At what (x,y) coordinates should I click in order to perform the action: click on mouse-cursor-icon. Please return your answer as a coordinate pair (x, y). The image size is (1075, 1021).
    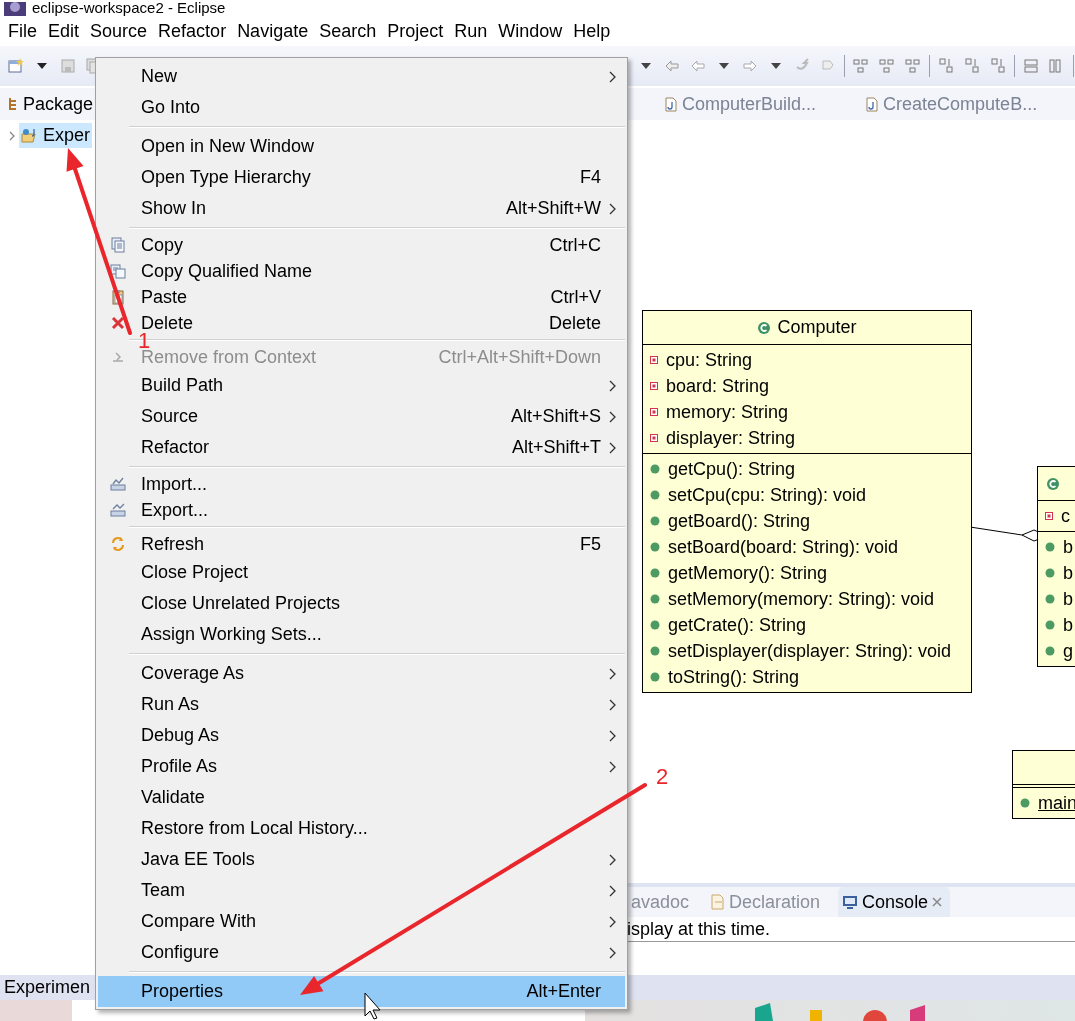
    Looking at the image, I should click on (372, 1006).